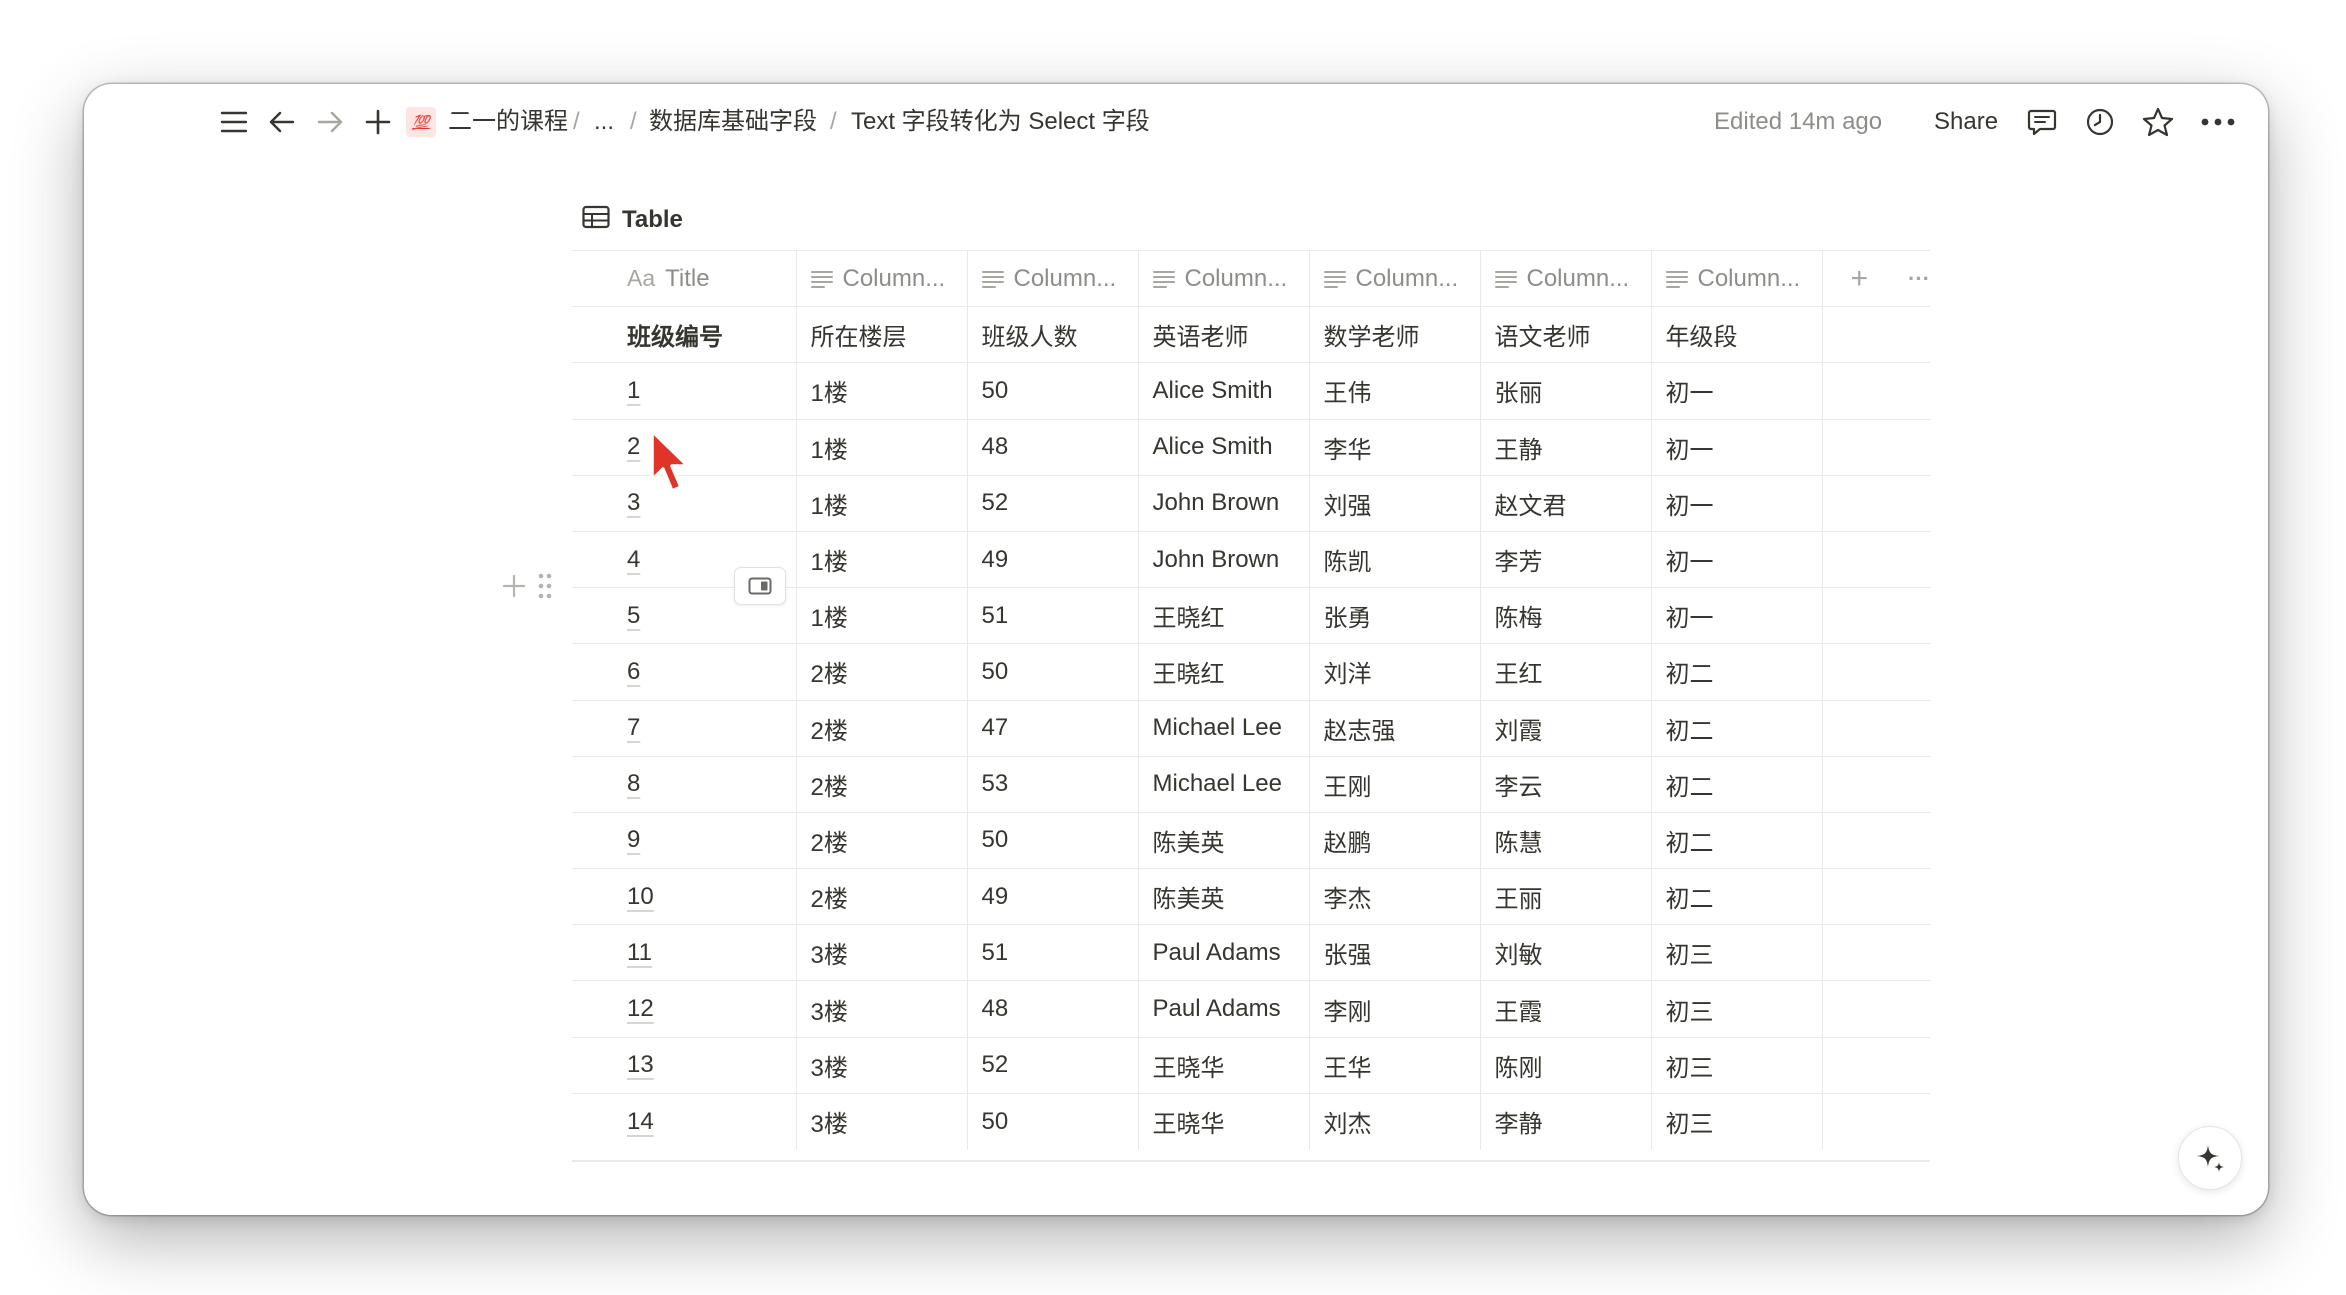 The width and height of the screenshot is (2346, 1295). I want to click on table-cell: 王丽, so click(1566, 896).